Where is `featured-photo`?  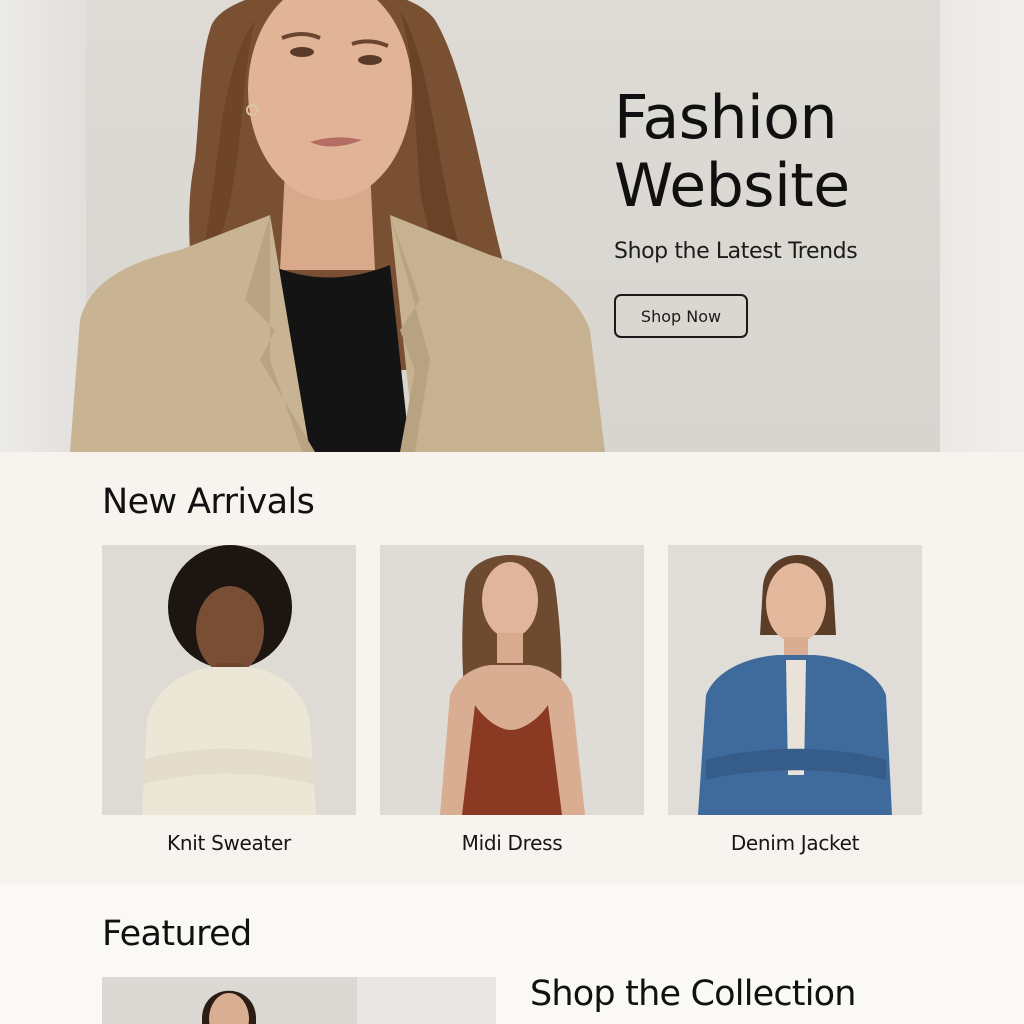
featured-photo is located at coordinates (229, 1000).